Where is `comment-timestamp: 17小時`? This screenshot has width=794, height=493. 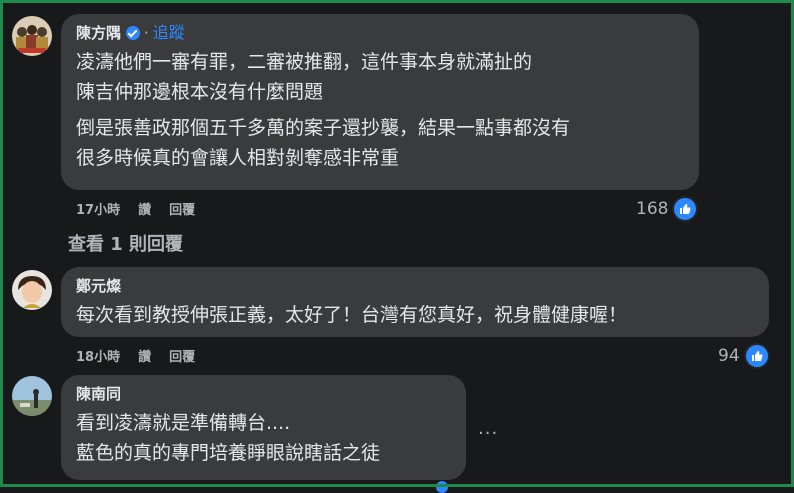
comment-timestamp: 17小時 is located at coordinates (98, 208).